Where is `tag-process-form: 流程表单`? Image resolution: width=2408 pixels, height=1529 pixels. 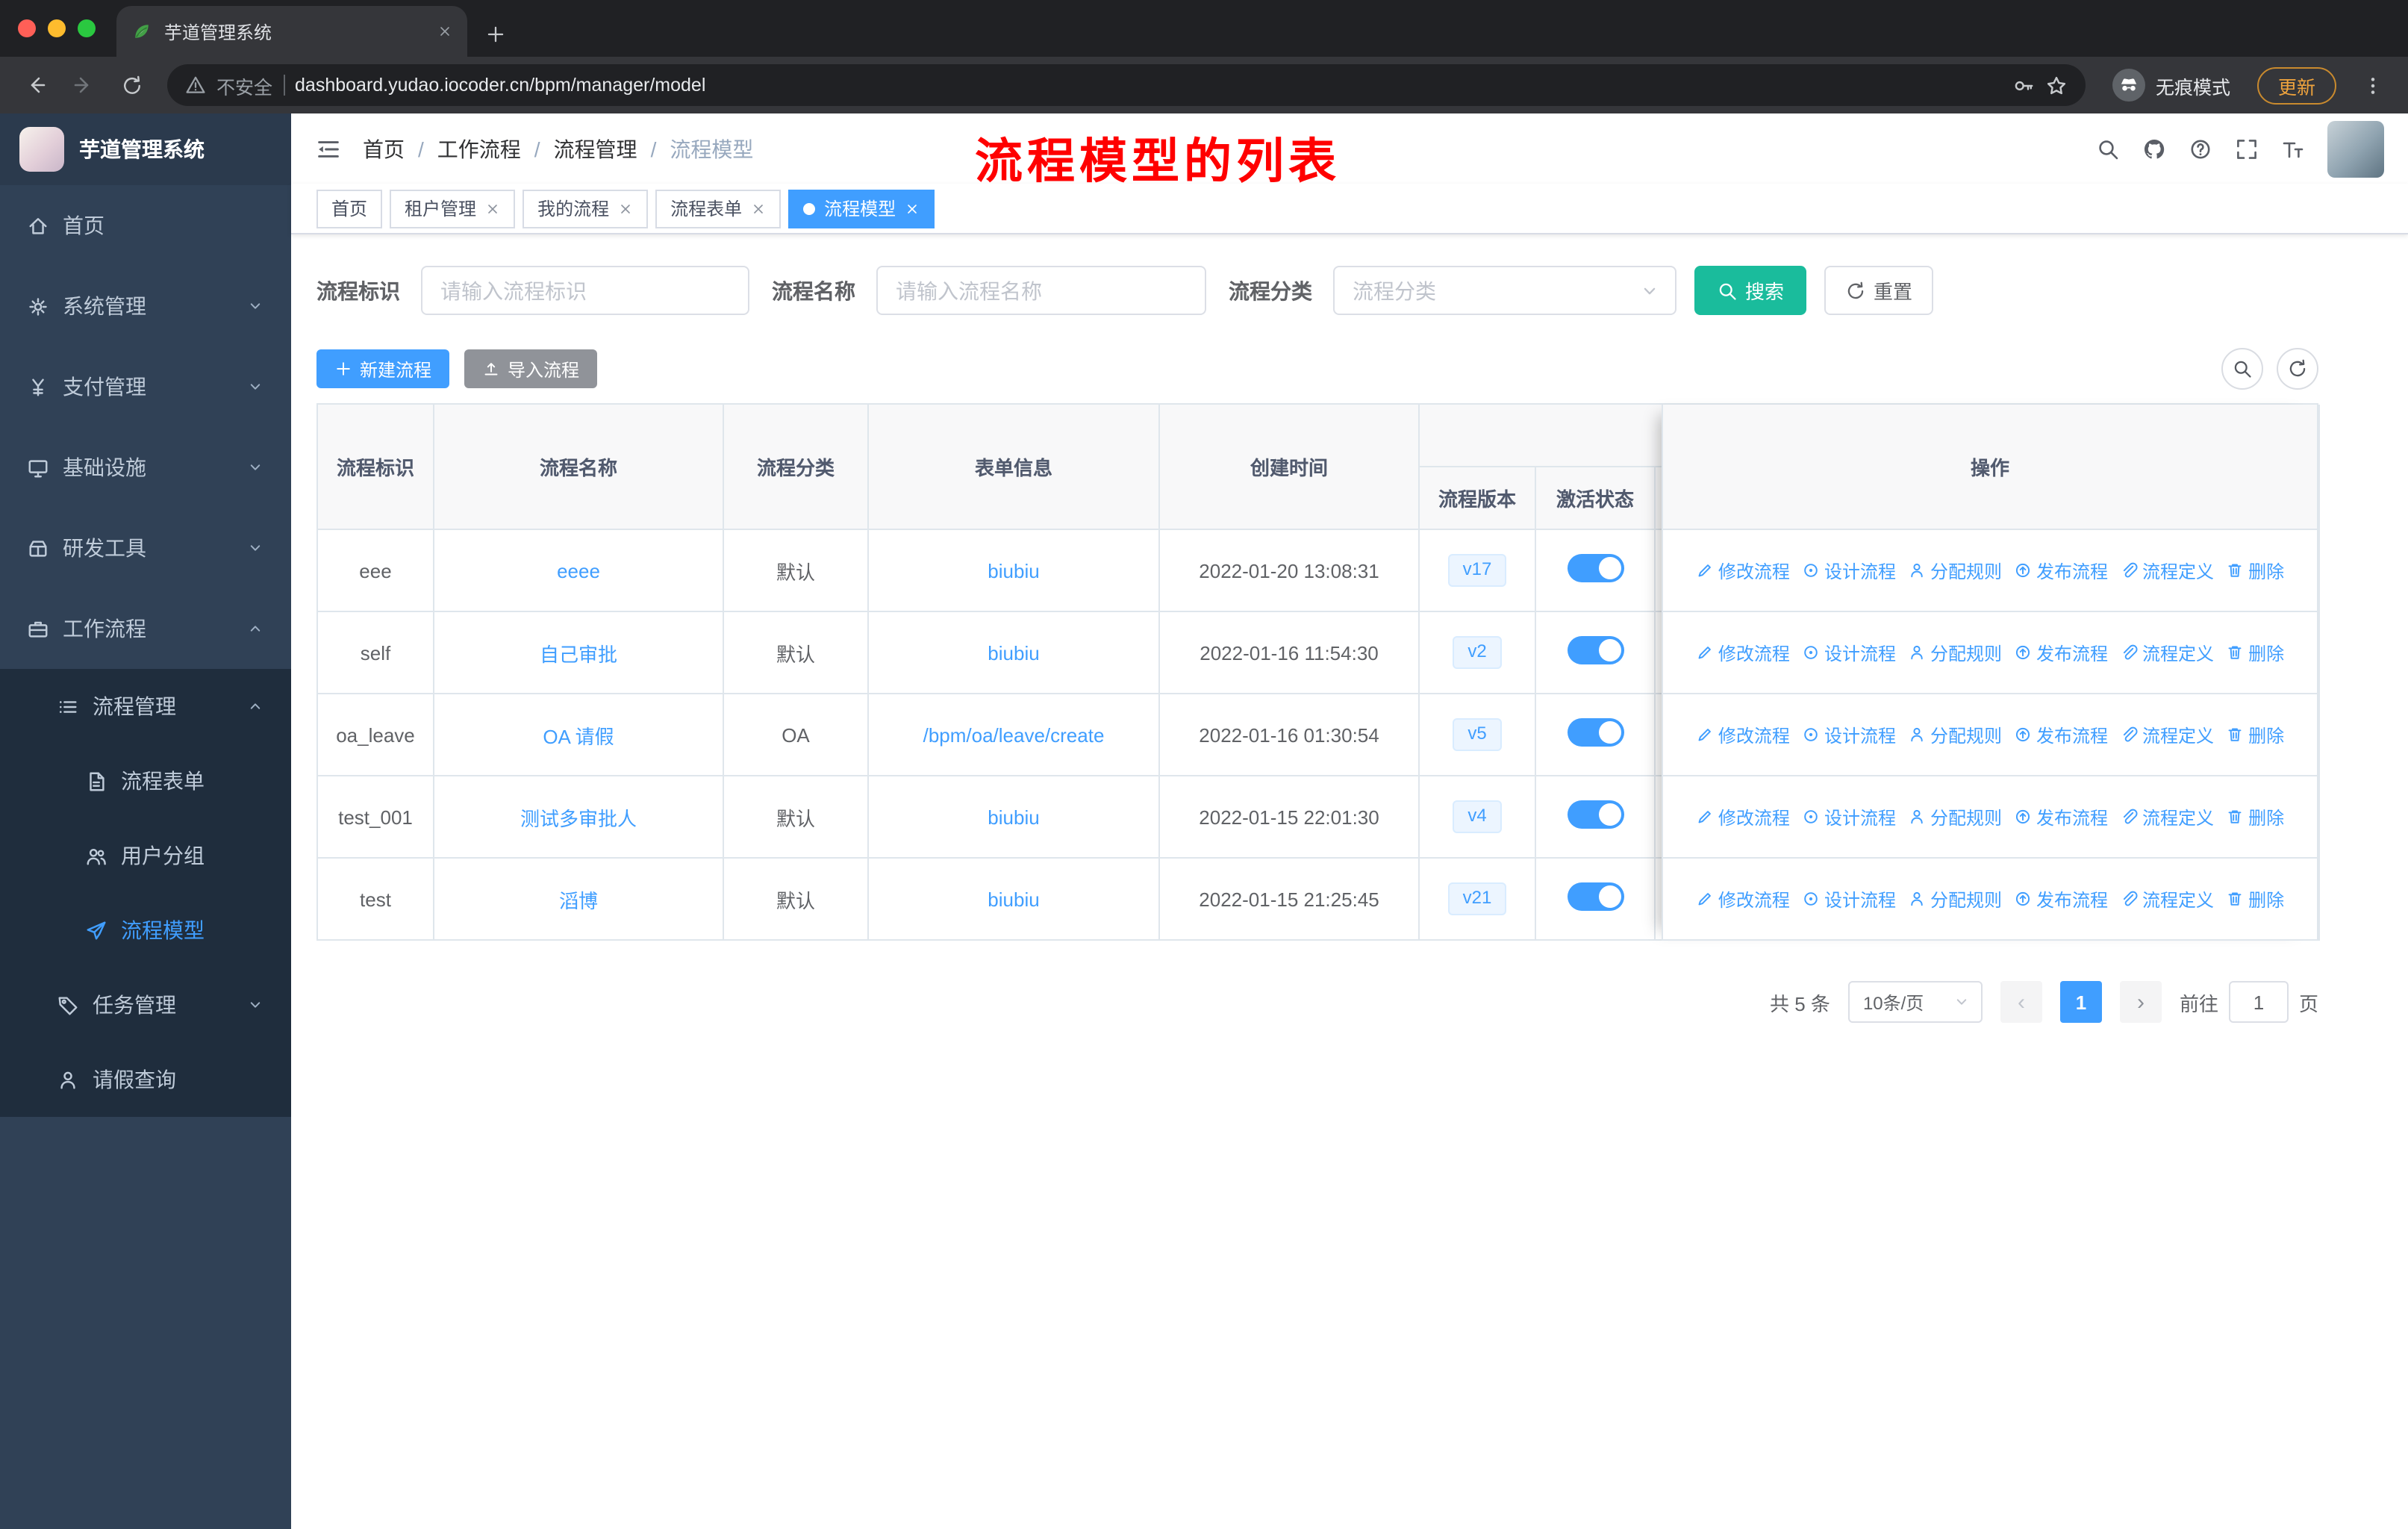 tag-process-form: 流程表单 is located at coordinates (718, 209).